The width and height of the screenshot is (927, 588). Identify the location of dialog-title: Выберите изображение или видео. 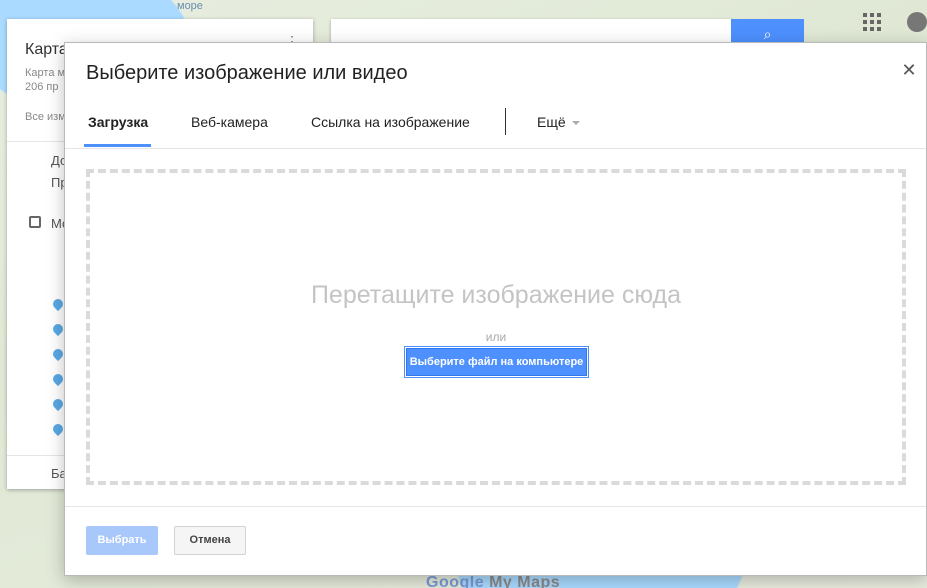
(247, 73).